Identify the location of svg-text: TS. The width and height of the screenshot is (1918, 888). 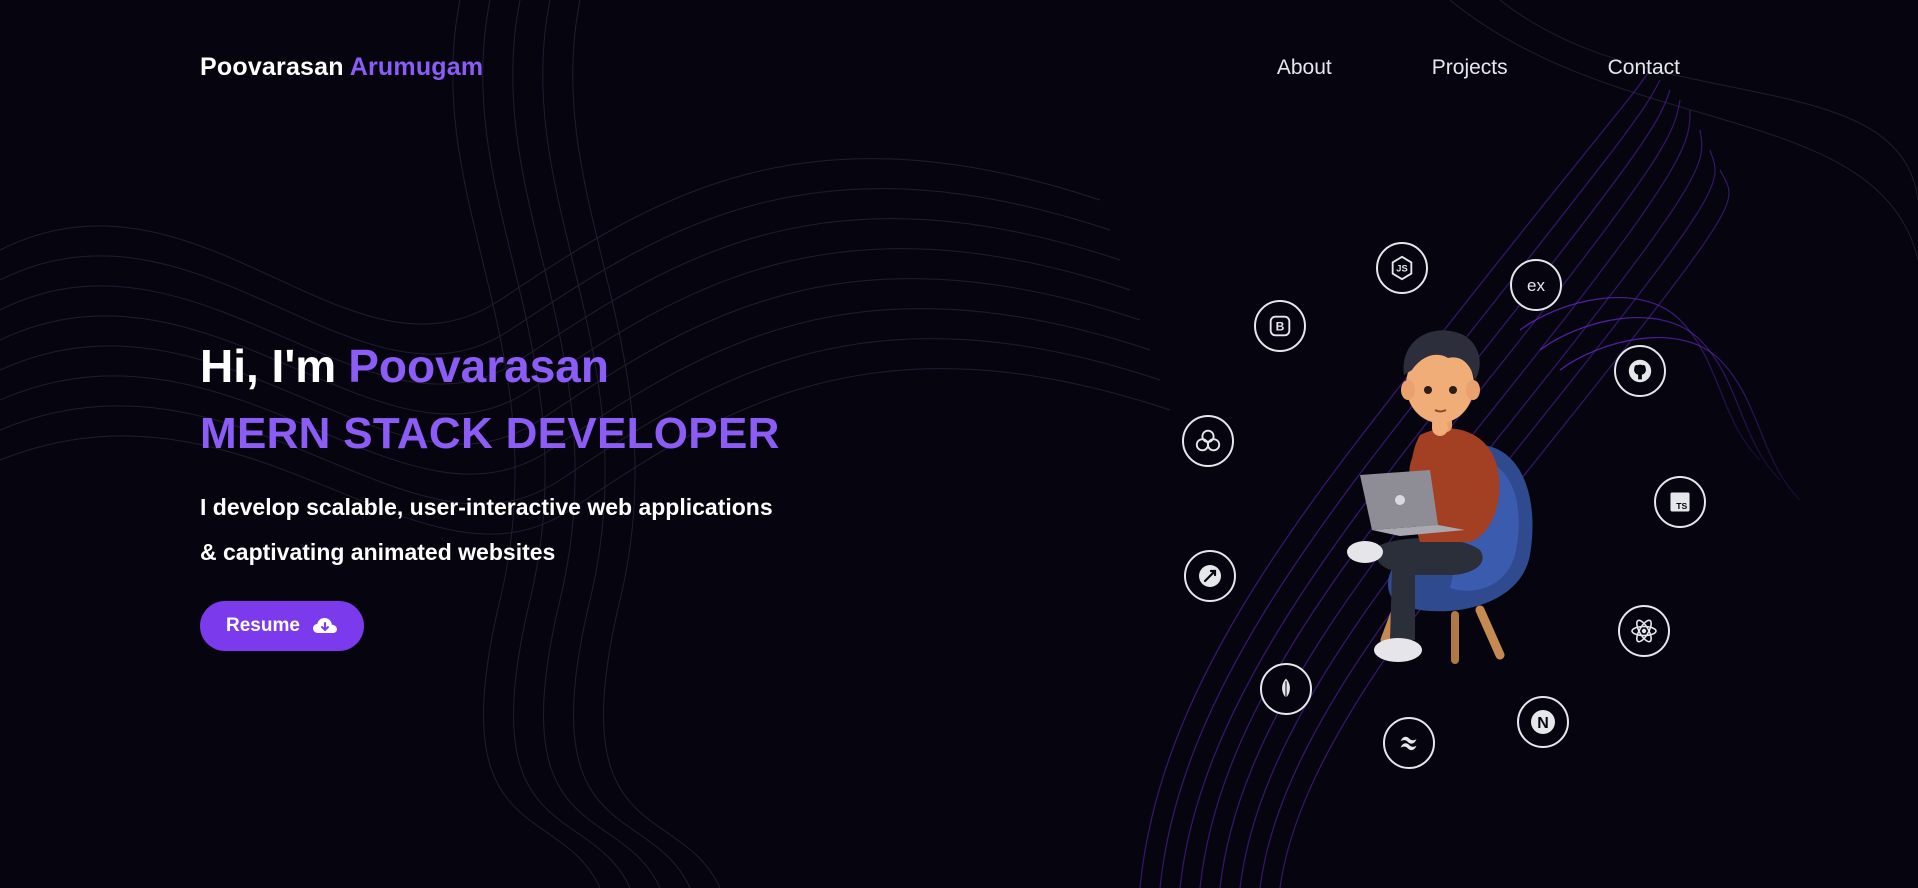
(1681, 506).